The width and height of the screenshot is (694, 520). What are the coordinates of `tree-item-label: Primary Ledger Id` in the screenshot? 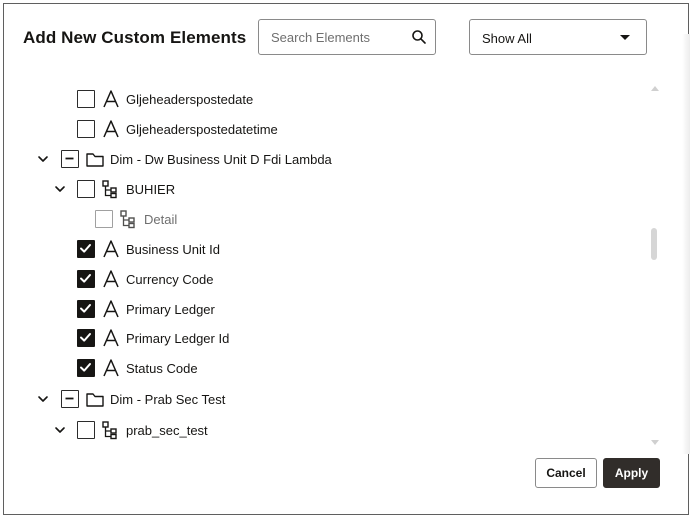 It's located at (178, 338).